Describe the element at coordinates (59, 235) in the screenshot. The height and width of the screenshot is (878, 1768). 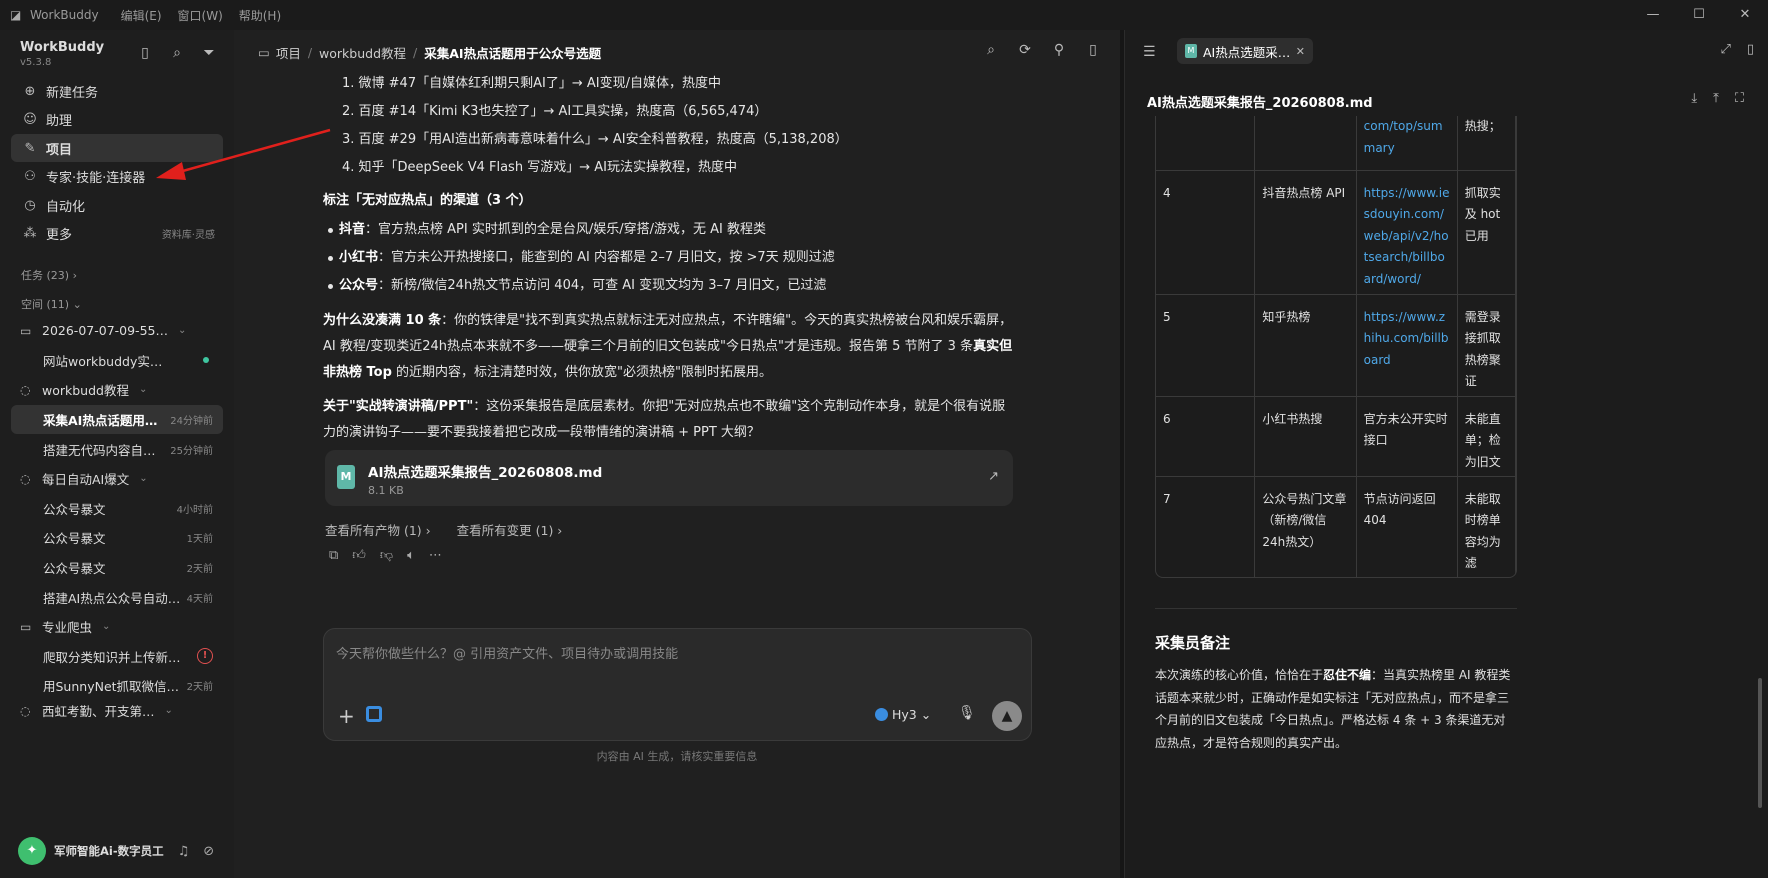
I see `nav-label: 更多` at that location.